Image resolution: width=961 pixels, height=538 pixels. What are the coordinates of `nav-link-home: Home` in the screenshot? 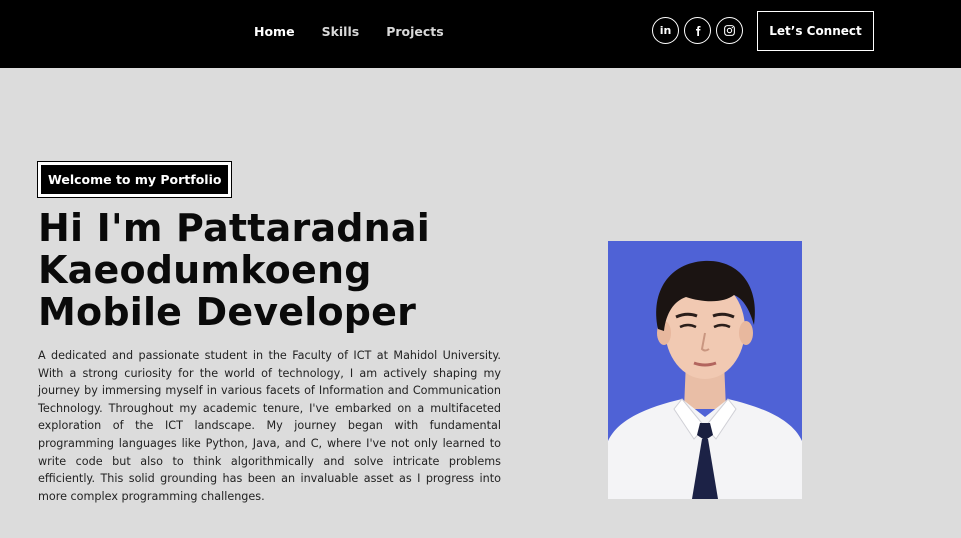 It's located at (274, 31).